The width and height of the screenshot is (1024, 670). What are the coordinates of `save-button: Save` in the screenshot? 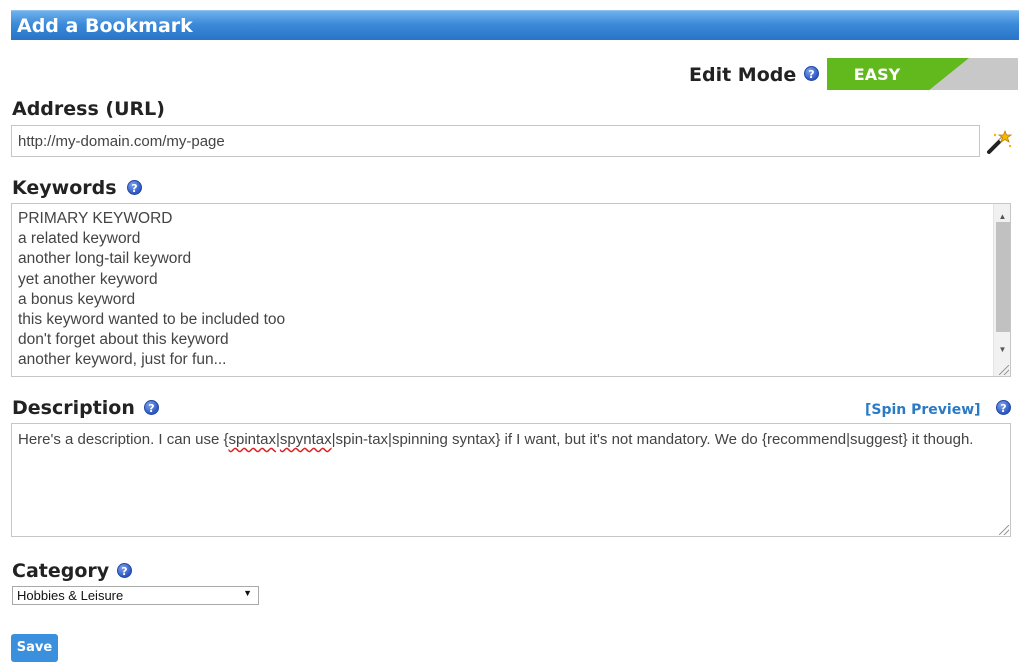 It's located at (34, 648).